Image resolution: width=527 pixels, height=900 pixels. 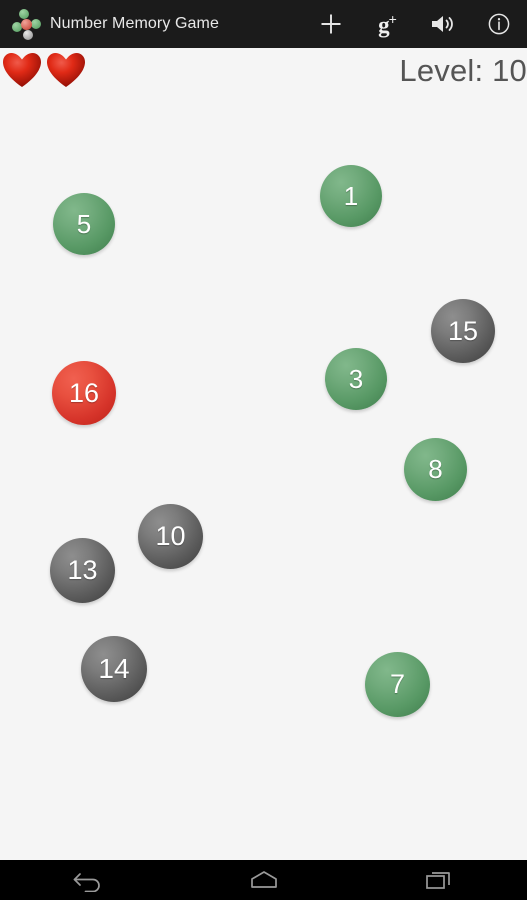 What do you see at coordinates (351, 196) in the screenshot?
I see `game-ball: 1` at bounding box center [351, 196].